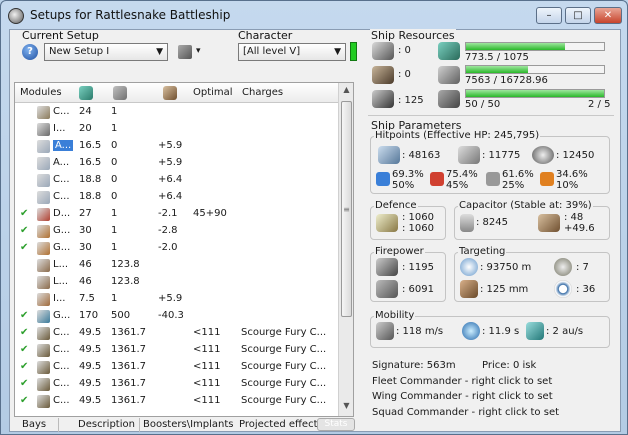 The height and width of the screenshot is (435, 628). What do you see at coordinates (578, 15) in the screenshot?
I see `maximize-button: □` at bounding box center [578, 15].